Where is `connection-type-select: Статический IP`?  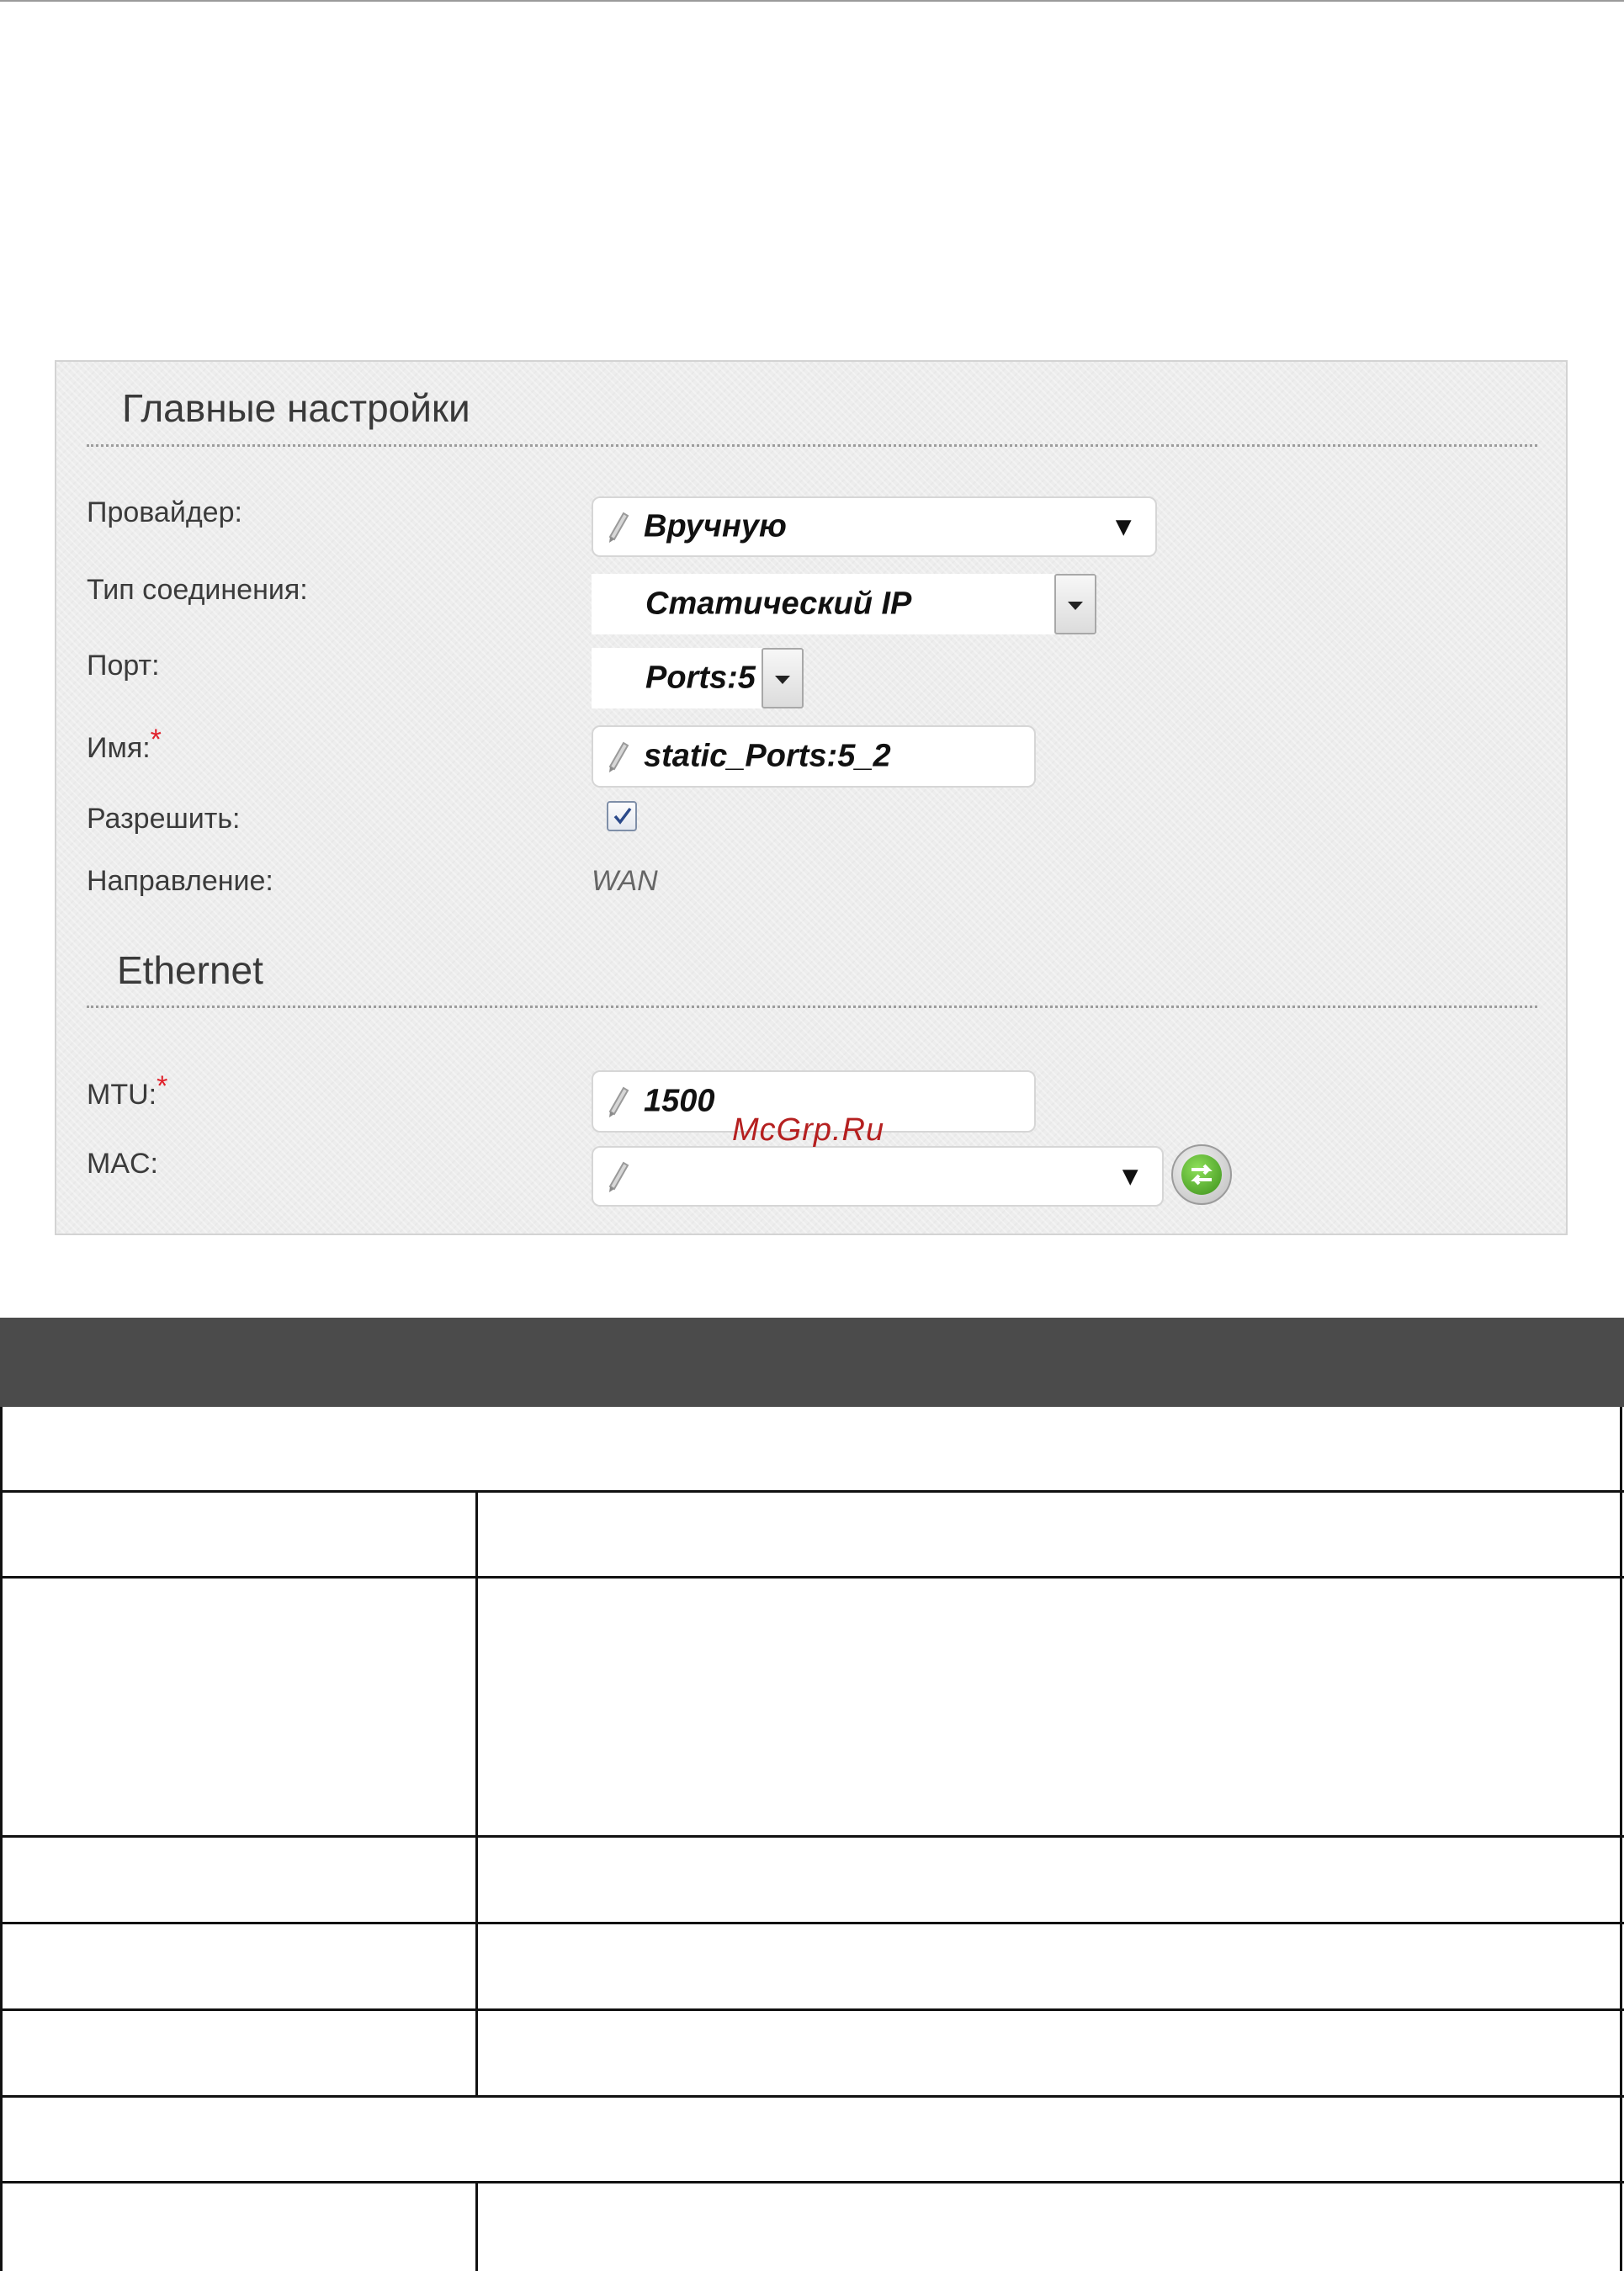
connection-type-select: Статический IP is located at coordinates (844, 604).